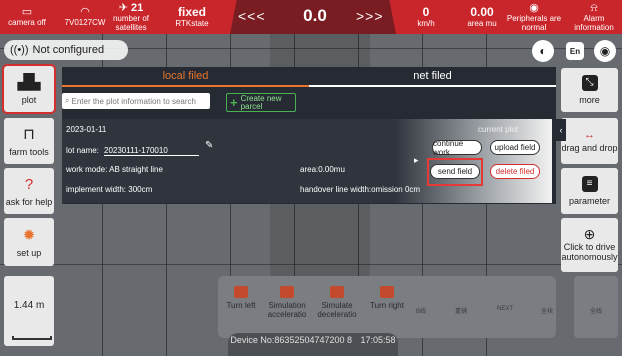  What do you see at coordinates (387, 292) in the screenshot?
I see `turn-right-icon` at bounding box center [387, 292].